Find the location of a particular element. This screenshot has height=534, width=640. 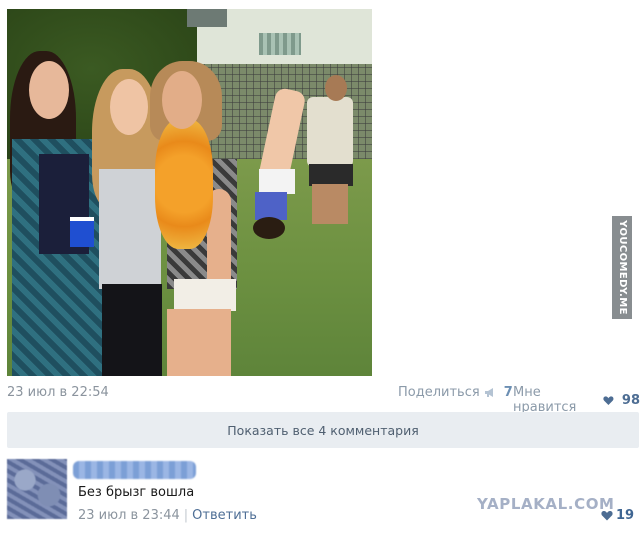

share-button: Поделиться 7 is located at coordinates (455, 392).